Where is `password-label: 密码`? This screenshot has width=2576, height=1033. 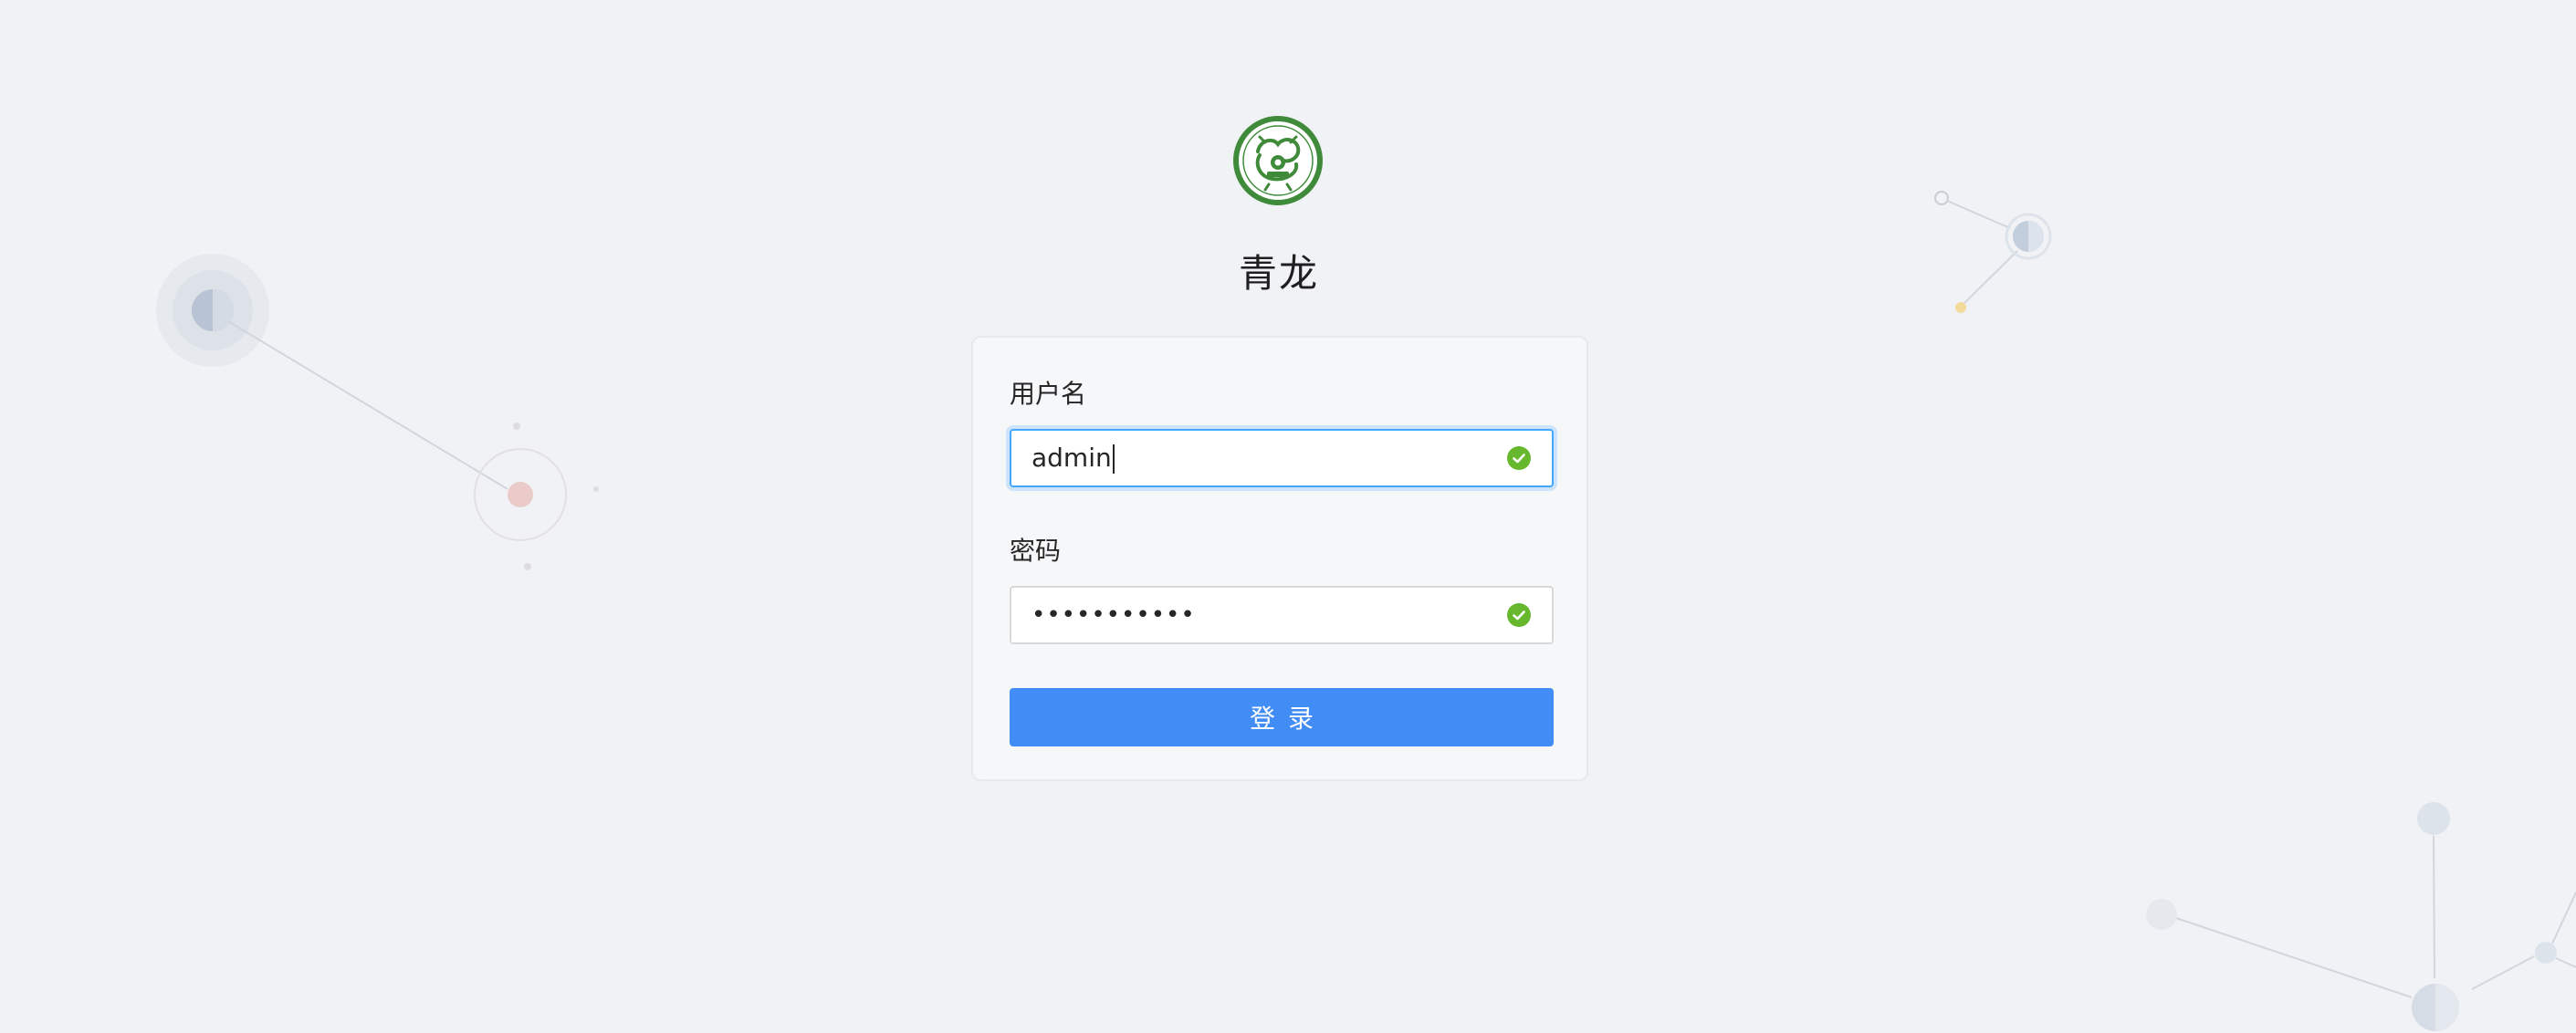 password-label: 密码 is located at coordinates (1036, 551).